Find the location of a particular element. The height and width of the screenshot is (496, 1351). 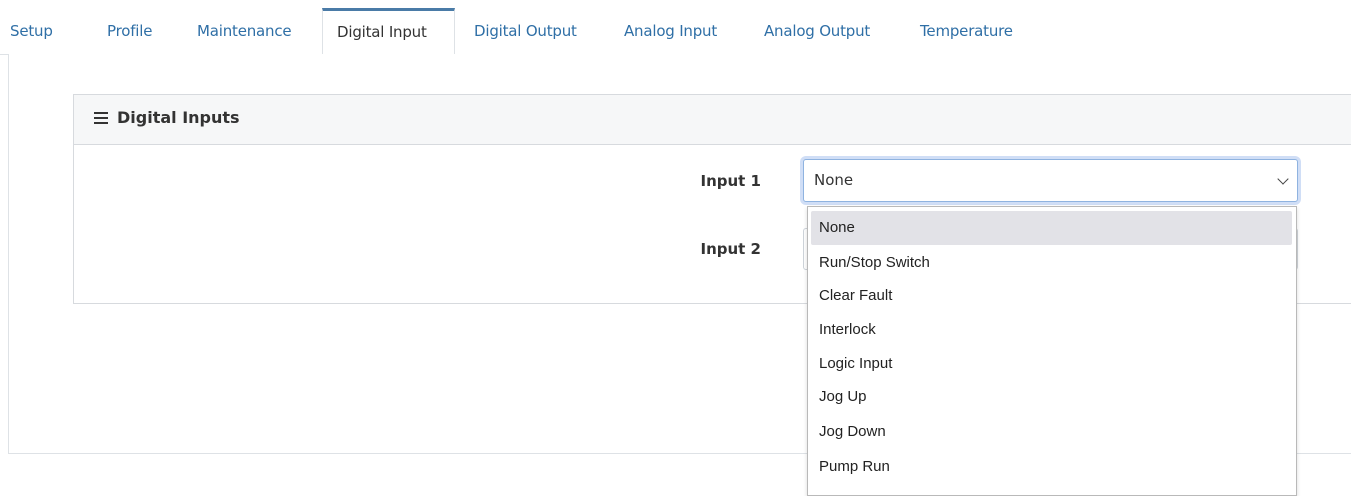

input-2-label: Input 2 is located at coordinates (730, 249).